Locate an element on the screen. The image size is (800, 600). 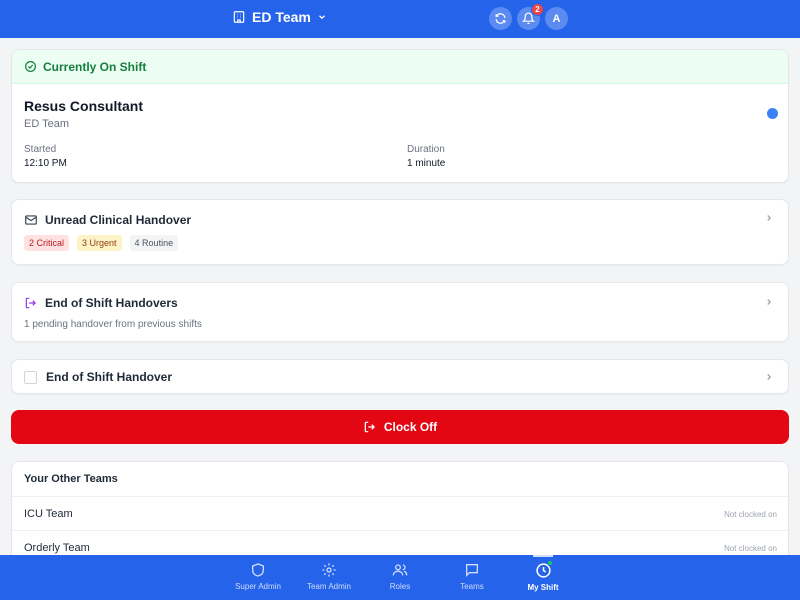
started-value: 12:10 PM is located at coordinates (45, 163).